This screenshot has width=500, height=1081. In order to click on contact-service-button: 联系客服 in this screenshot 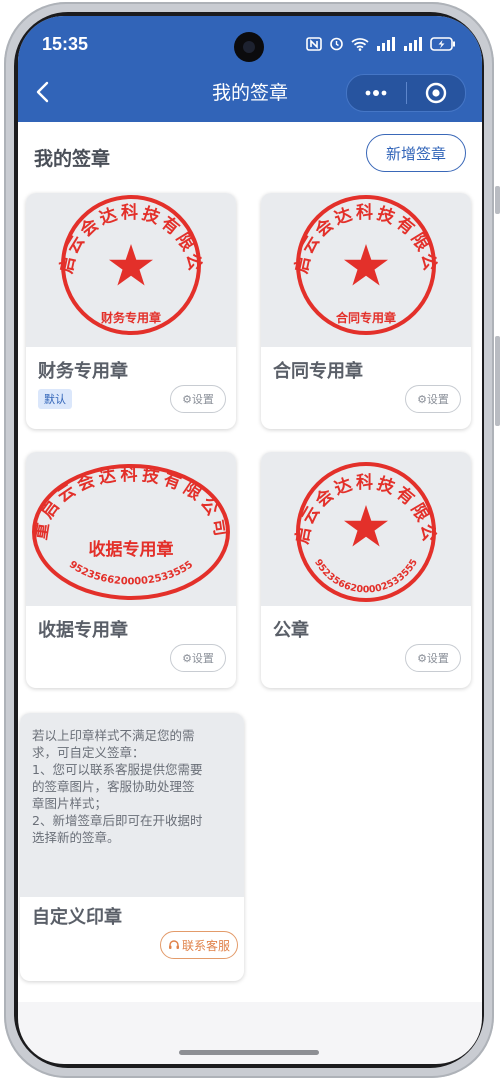, I will do `click(199, 945)`.